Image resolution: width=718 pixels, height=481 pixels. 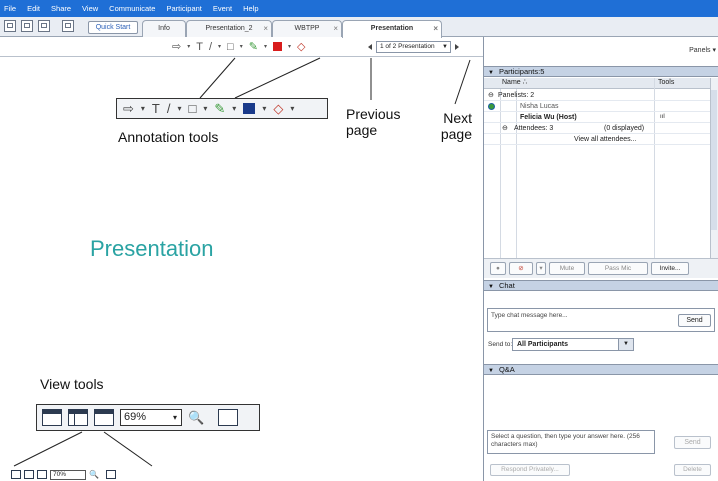 What do you see at coordinates (597, 106) in the screenshot?
I see `participant-row: Nisha Lucas` at bounding box center [597, 106].